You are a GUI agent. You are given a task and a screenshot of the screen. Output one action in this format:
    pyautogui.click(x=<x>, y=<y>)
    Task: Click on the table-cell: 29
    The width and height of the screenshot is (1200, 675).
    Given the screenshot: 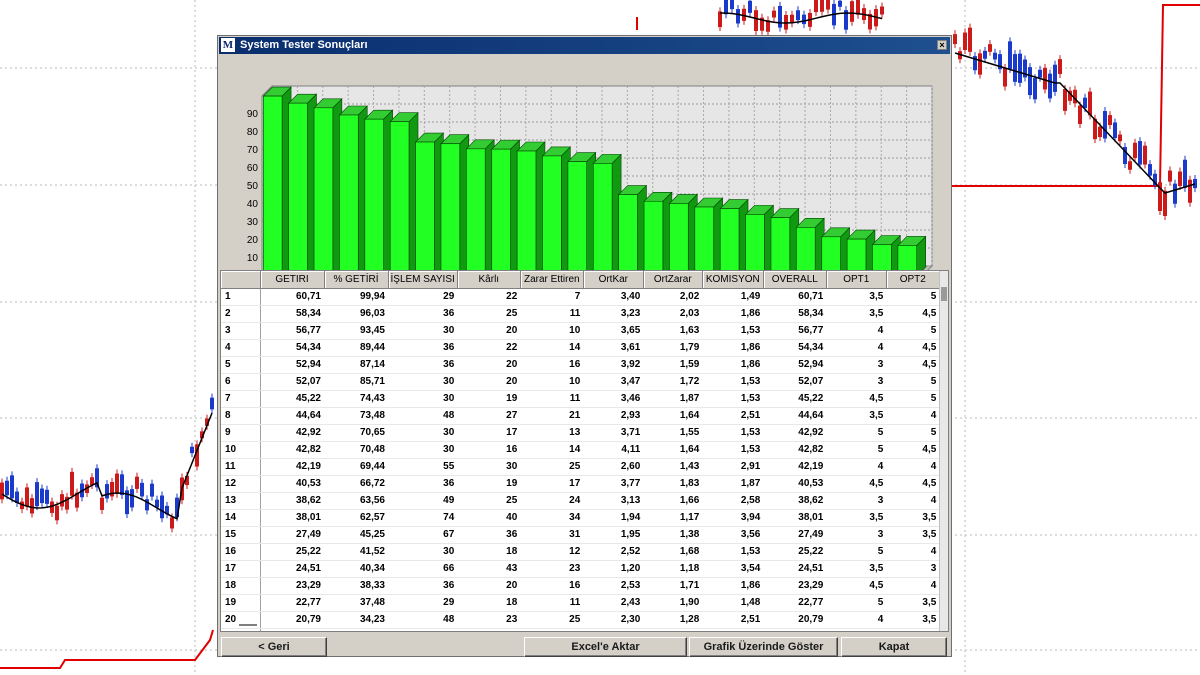 What is the action you would take?
    pyautogui.click(x=423, y=297)
    